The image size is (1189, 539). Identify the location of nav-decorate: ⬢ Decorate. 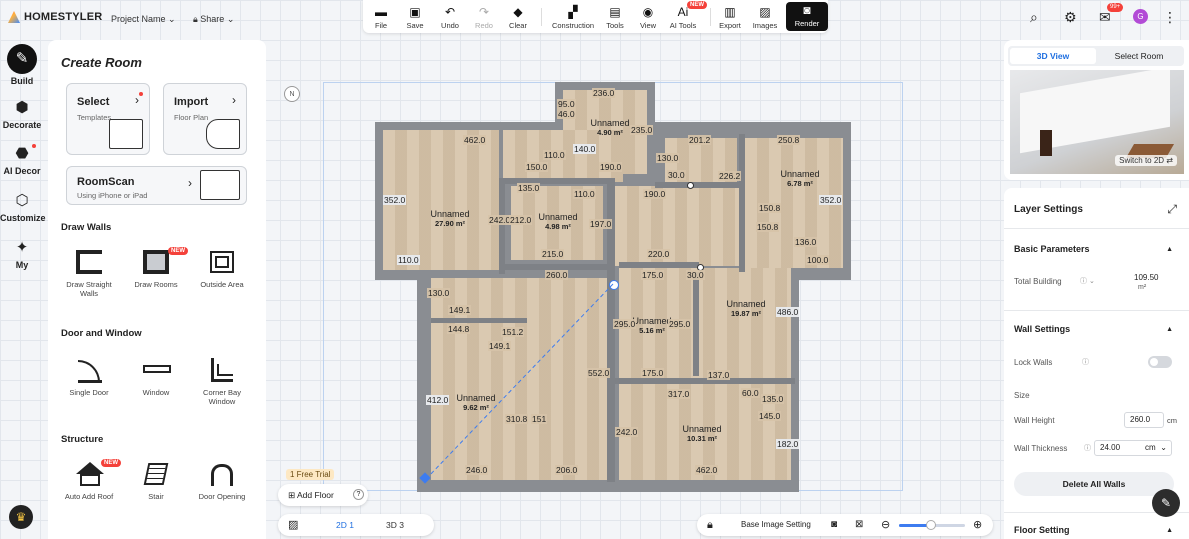
(22, 114).